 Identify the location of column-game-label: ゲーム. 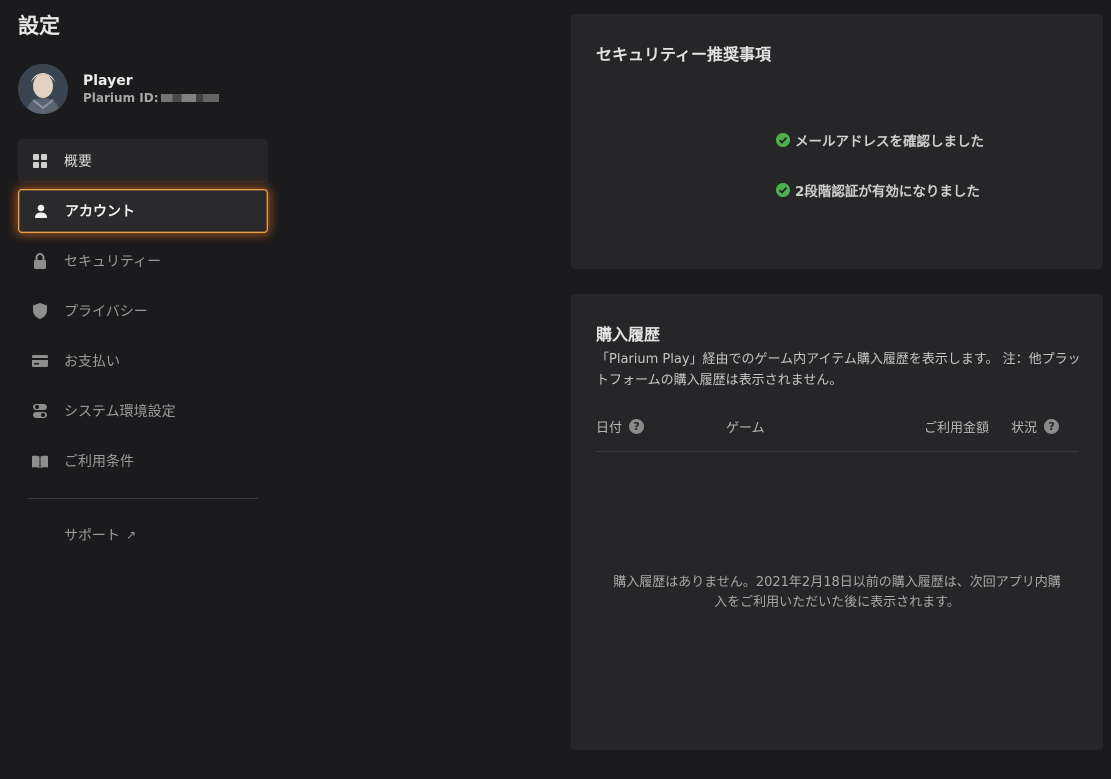
(745, 428).